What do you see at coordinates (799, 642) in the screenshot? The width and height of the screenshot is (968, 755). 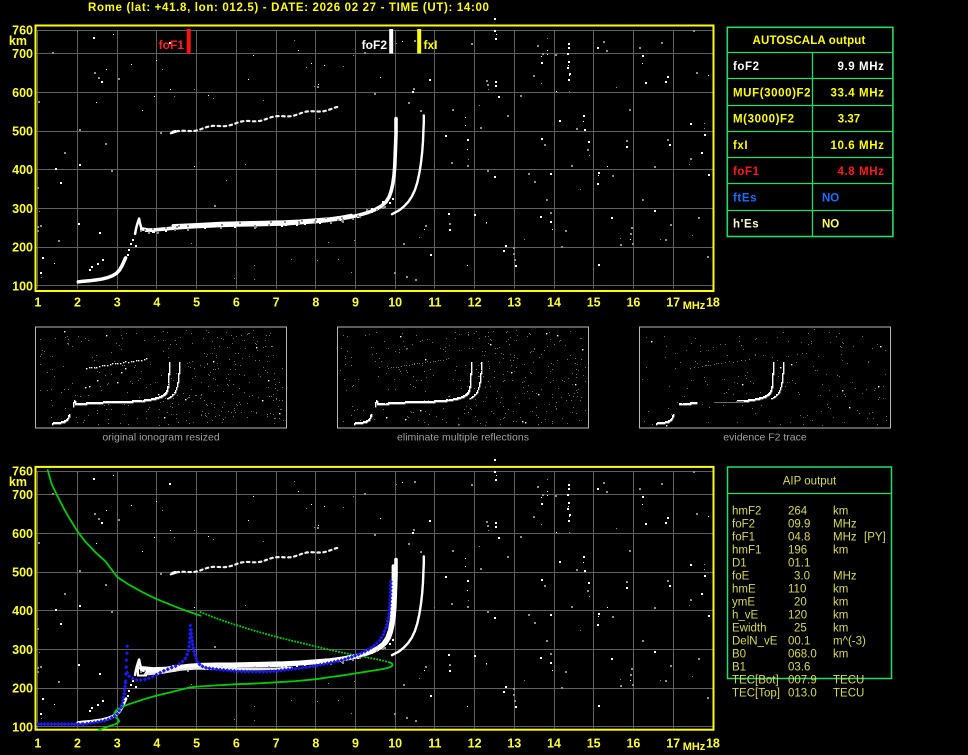 I see `svg-text: 00.1` at bounding box center [799, 642].